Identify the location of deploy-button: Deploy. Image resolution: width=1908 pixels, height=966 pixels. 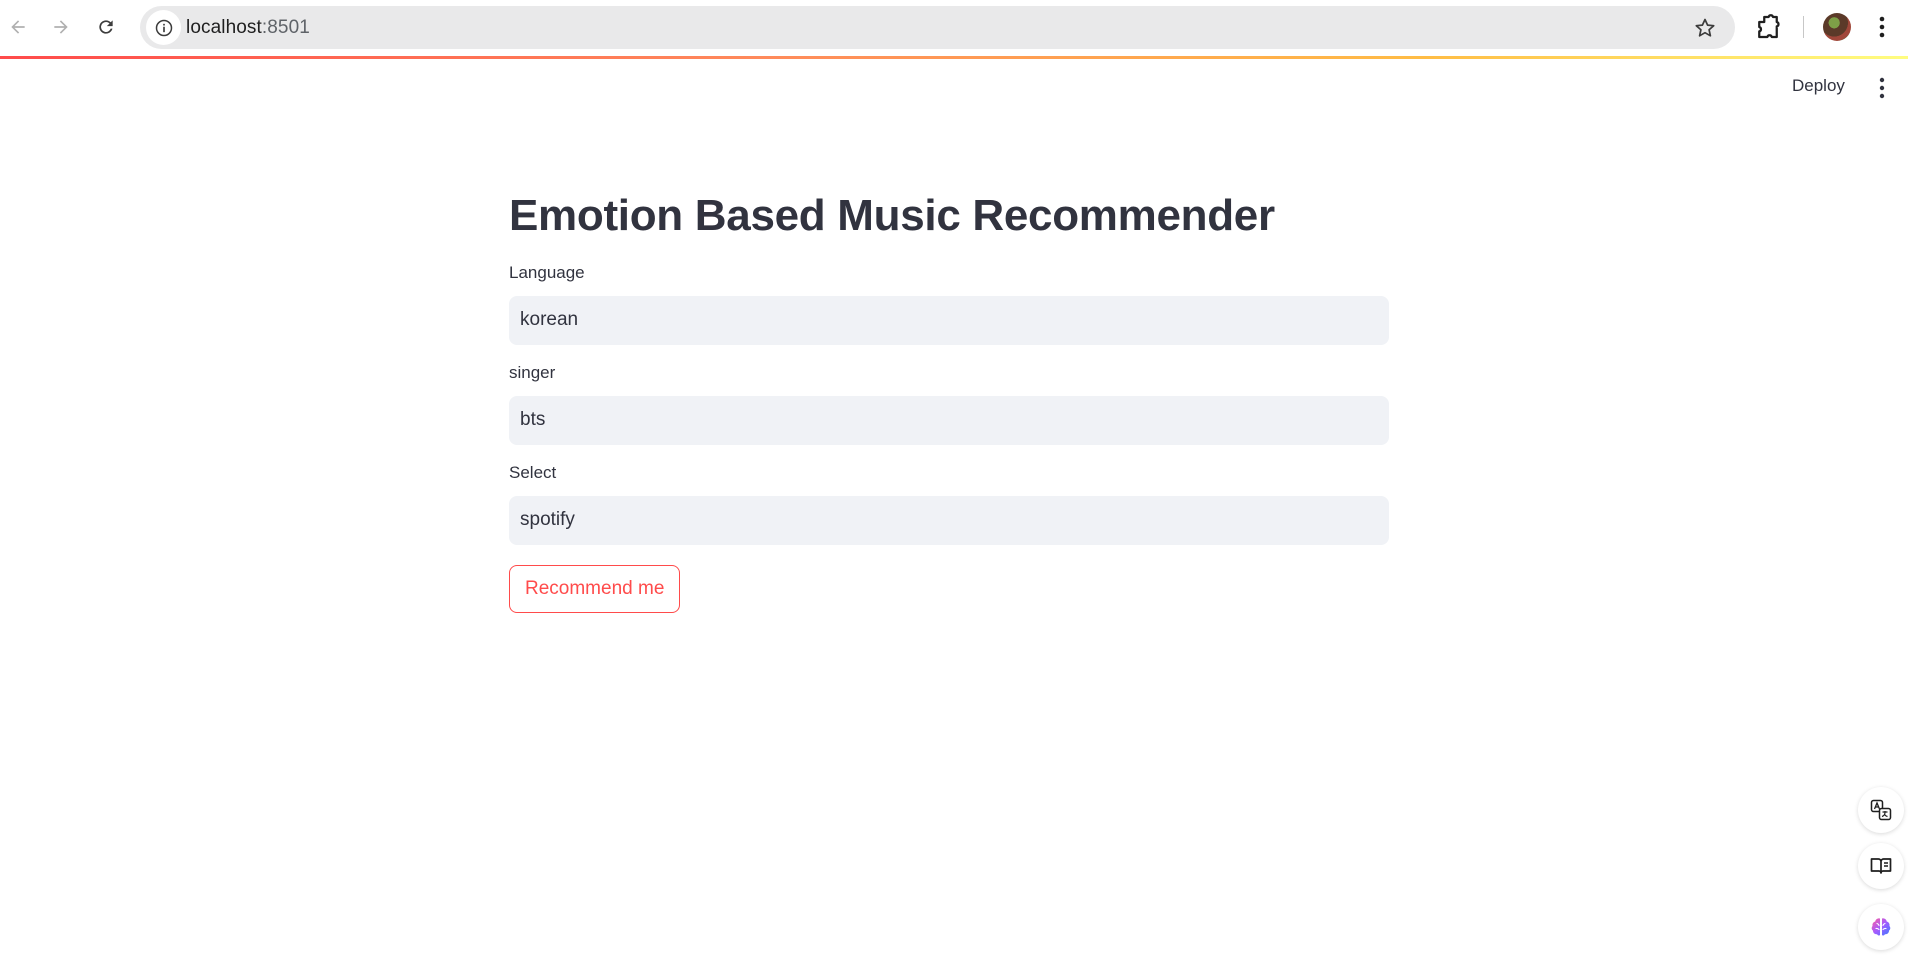
(1818, 86).